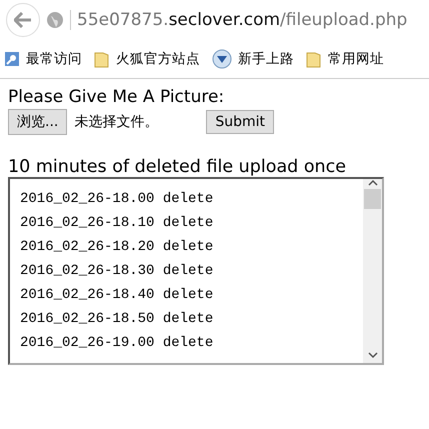 The image size is (429, 429). What do you see at coordinates (356, 59) in the screenshot?
I see `bookmark-link: 常用网址` at bounding box center [356, 59].